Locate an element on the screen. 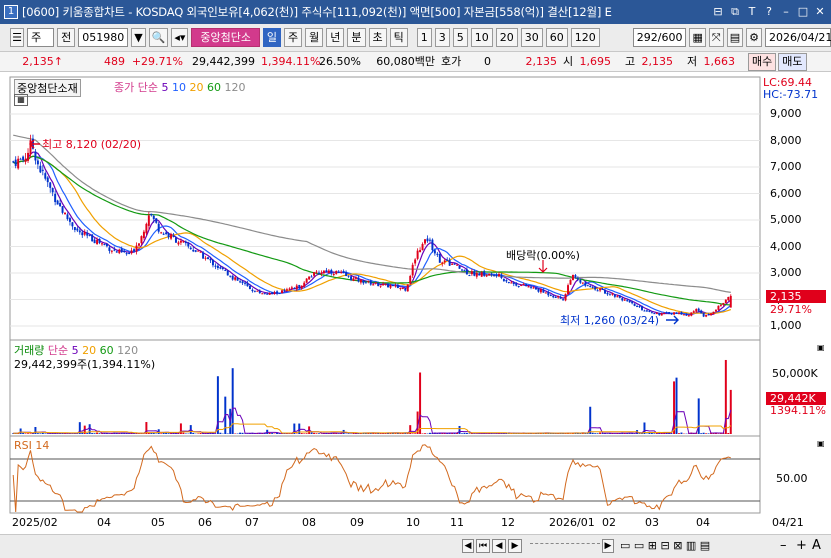  minute-1: 1 is located at coordinates (424, 37).